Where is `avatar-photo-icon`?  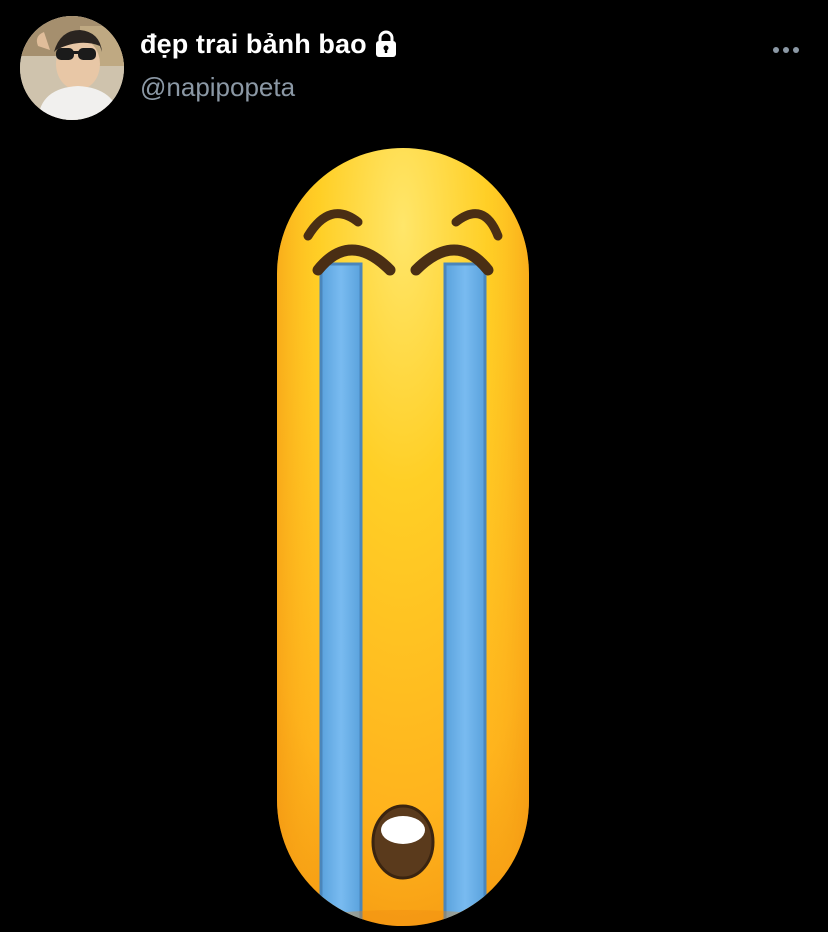
avatar-photo-icon is located at coordinates (72, 68).